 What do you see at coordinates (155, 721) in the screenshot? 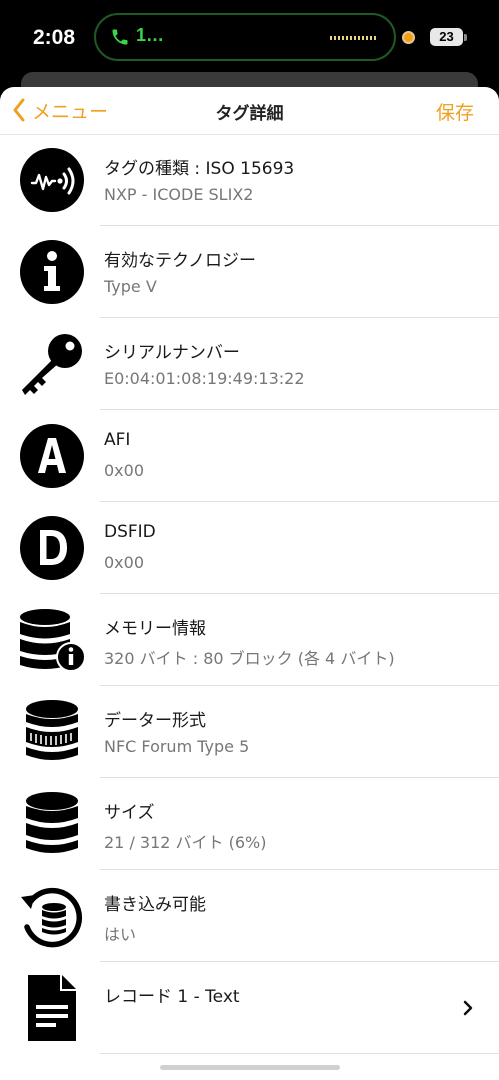
I see `row-title: データー形式` at bounding box center [155, 721].